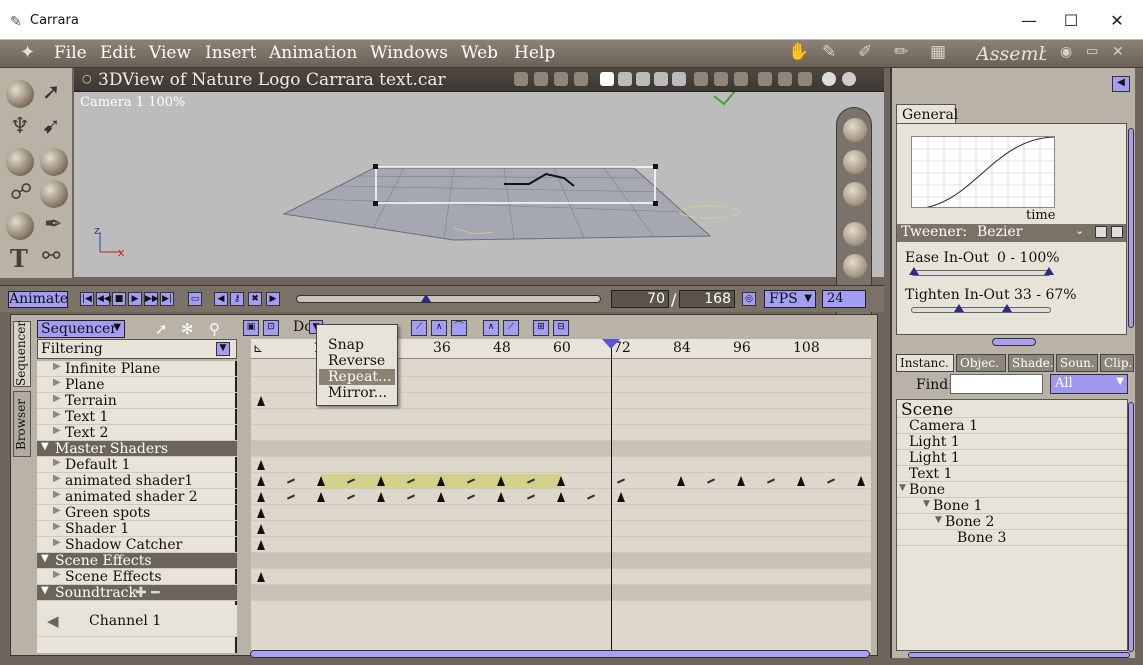 This screenshot has width=1143, height=665. What do you see at coordinates (21, 192) in the screenshot?
I see `bone-tool-icon: ☍` at bounding box center [21, 192].